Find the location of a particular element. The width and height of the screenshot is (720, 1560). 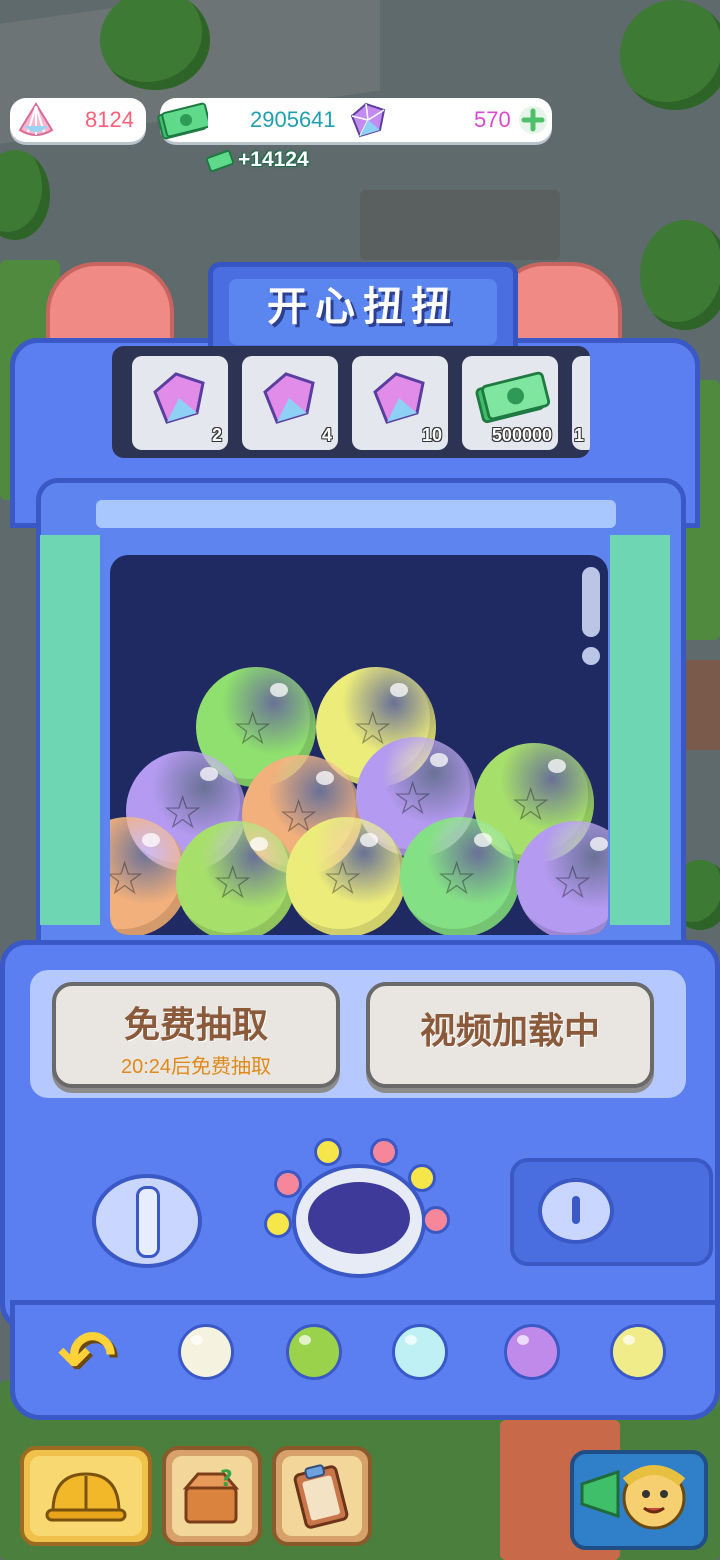

free-draw-button: 免费抽取 20:24后免费抽取 is located at coordinates (196, 1035).